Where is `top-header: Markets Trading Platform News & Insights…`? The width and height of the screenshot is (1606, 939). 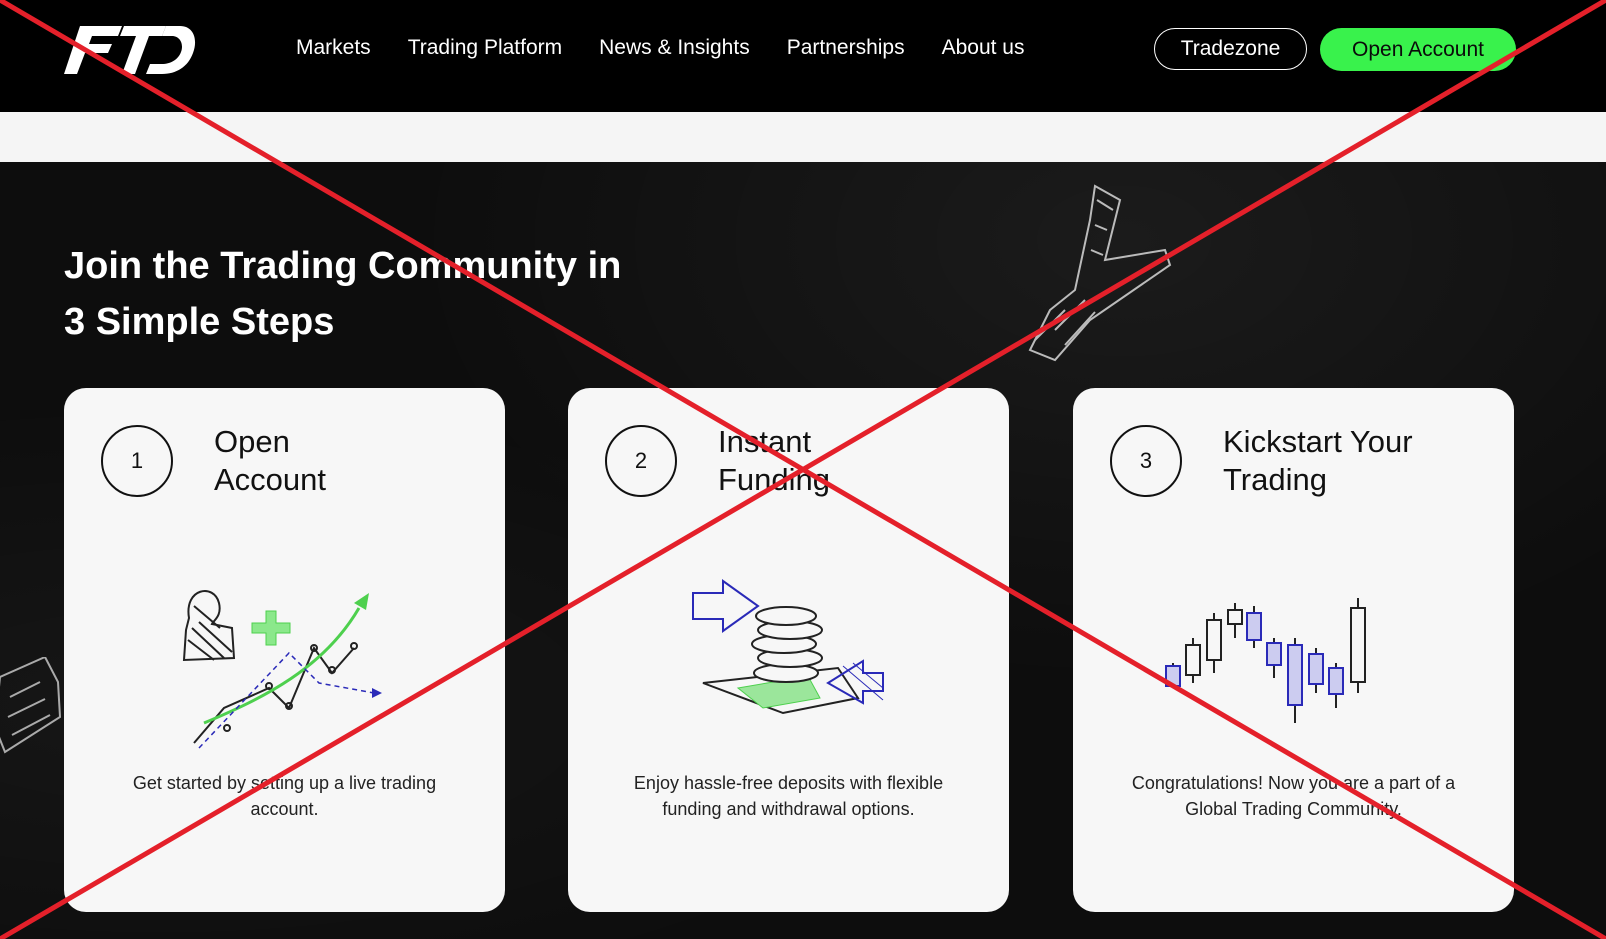 top-header: Markets Trading Platform News & Insights… is located at coordinates (803, 56).